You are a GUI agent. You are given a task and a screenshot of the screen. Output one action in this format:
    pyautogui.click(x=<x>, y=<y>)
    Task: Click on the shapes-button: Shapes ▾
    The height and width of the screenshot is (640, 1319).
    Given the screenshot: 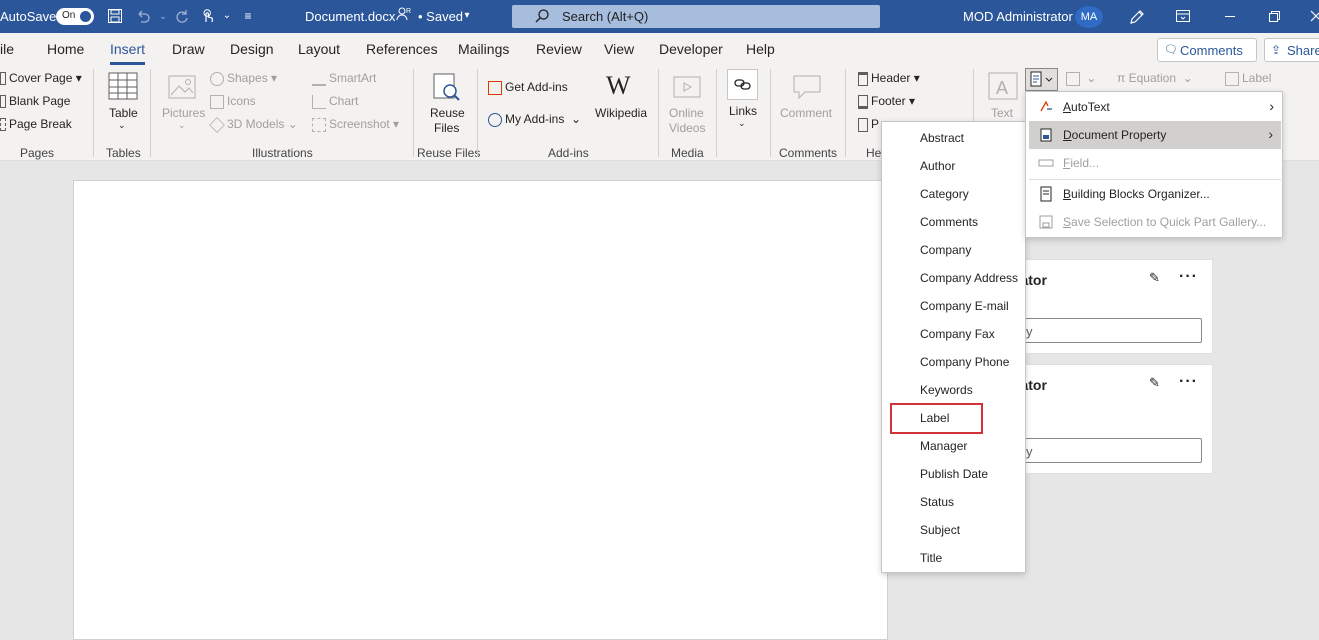 What is the action you would take?
    pyautogui.click(x=243, y=78)
    